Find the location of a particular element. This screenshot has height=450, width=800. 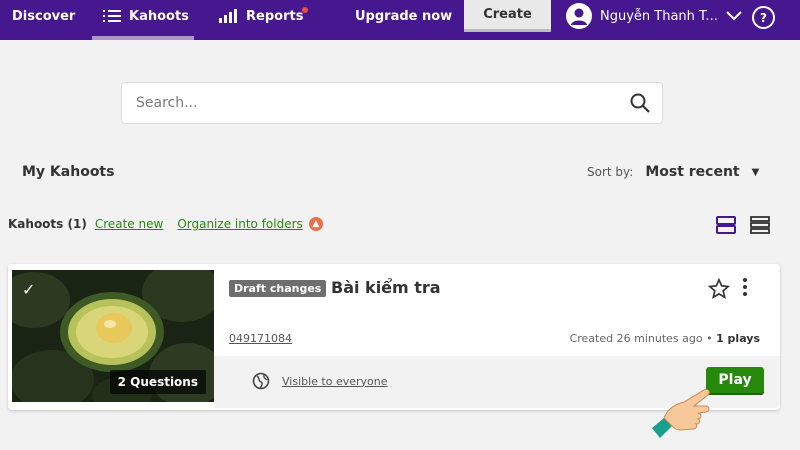

list-icon is located at coordinates (112, 16).